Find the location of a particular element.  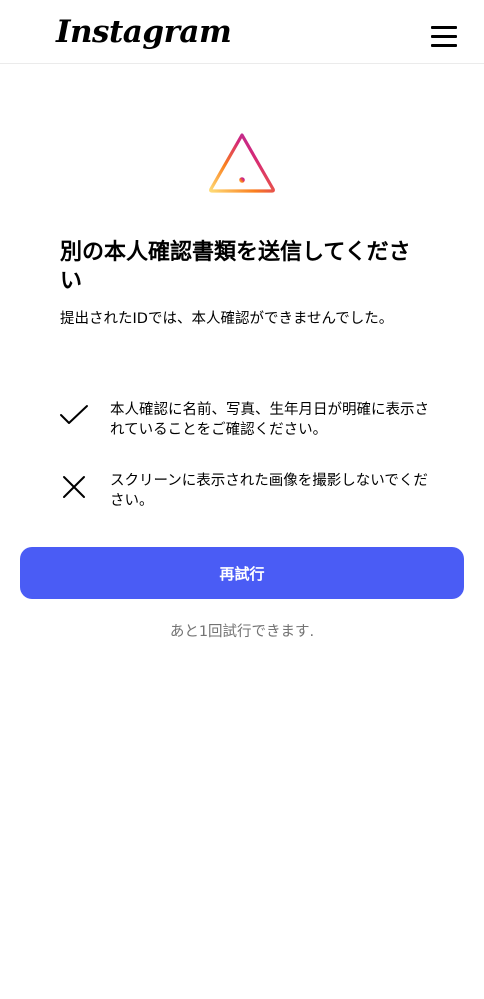

checkmark-icon is located at coordinates (74, 416).